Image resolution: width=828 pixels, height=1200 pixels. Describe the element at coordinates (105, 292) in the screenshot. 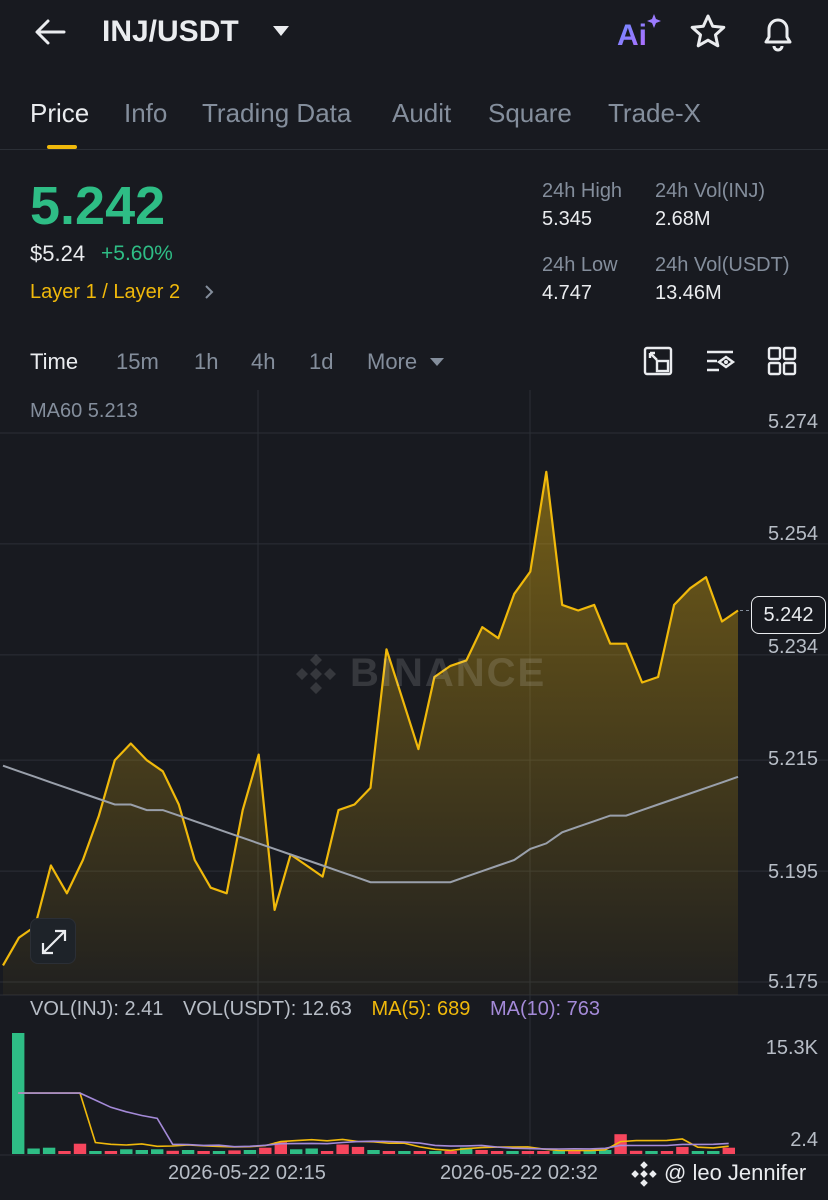

I see `category-tag: Layer 1 / Layer 2` at that location.